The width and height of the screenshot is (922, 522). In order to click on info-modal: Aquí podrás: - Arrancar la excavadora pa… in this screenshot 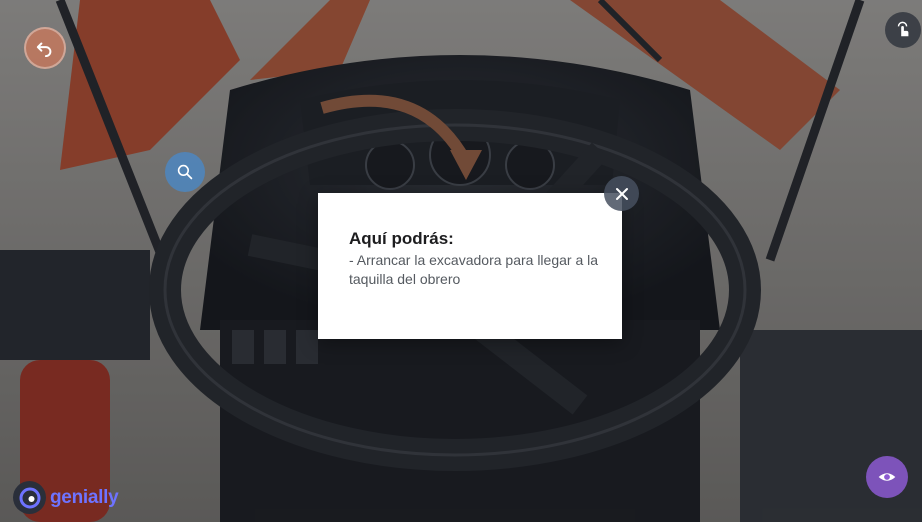, I will do `click(470, 266)`.